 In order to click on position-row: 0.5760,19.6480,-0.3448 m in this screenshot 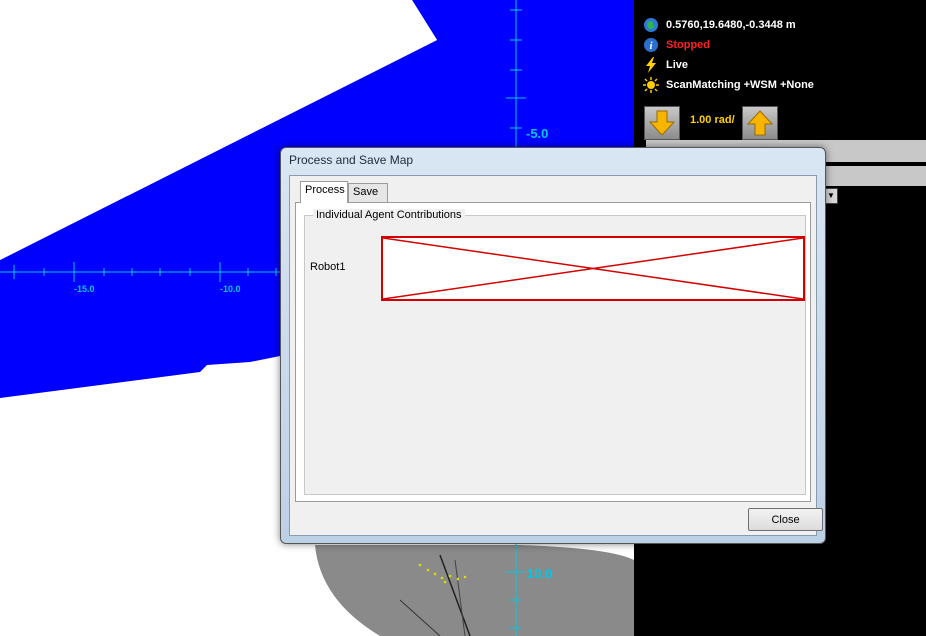, I will do `click(719, 25)`.